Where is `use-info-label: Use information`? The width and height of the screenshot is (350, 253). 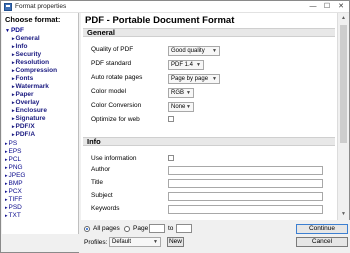
use-info-label: Use information is located at coordinates (114, 158).